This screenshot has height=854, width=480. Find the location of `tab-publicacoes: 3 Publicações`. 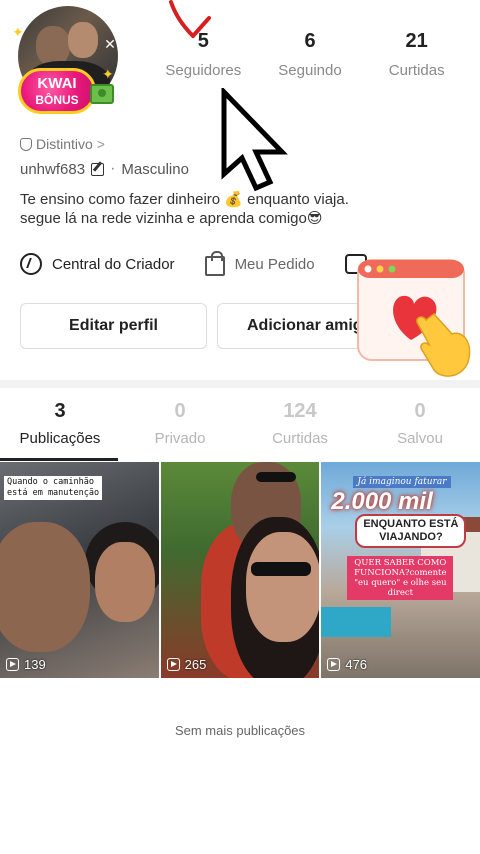

tab-publicacoes: 3 Publicações is located at coordinates (60, 423).